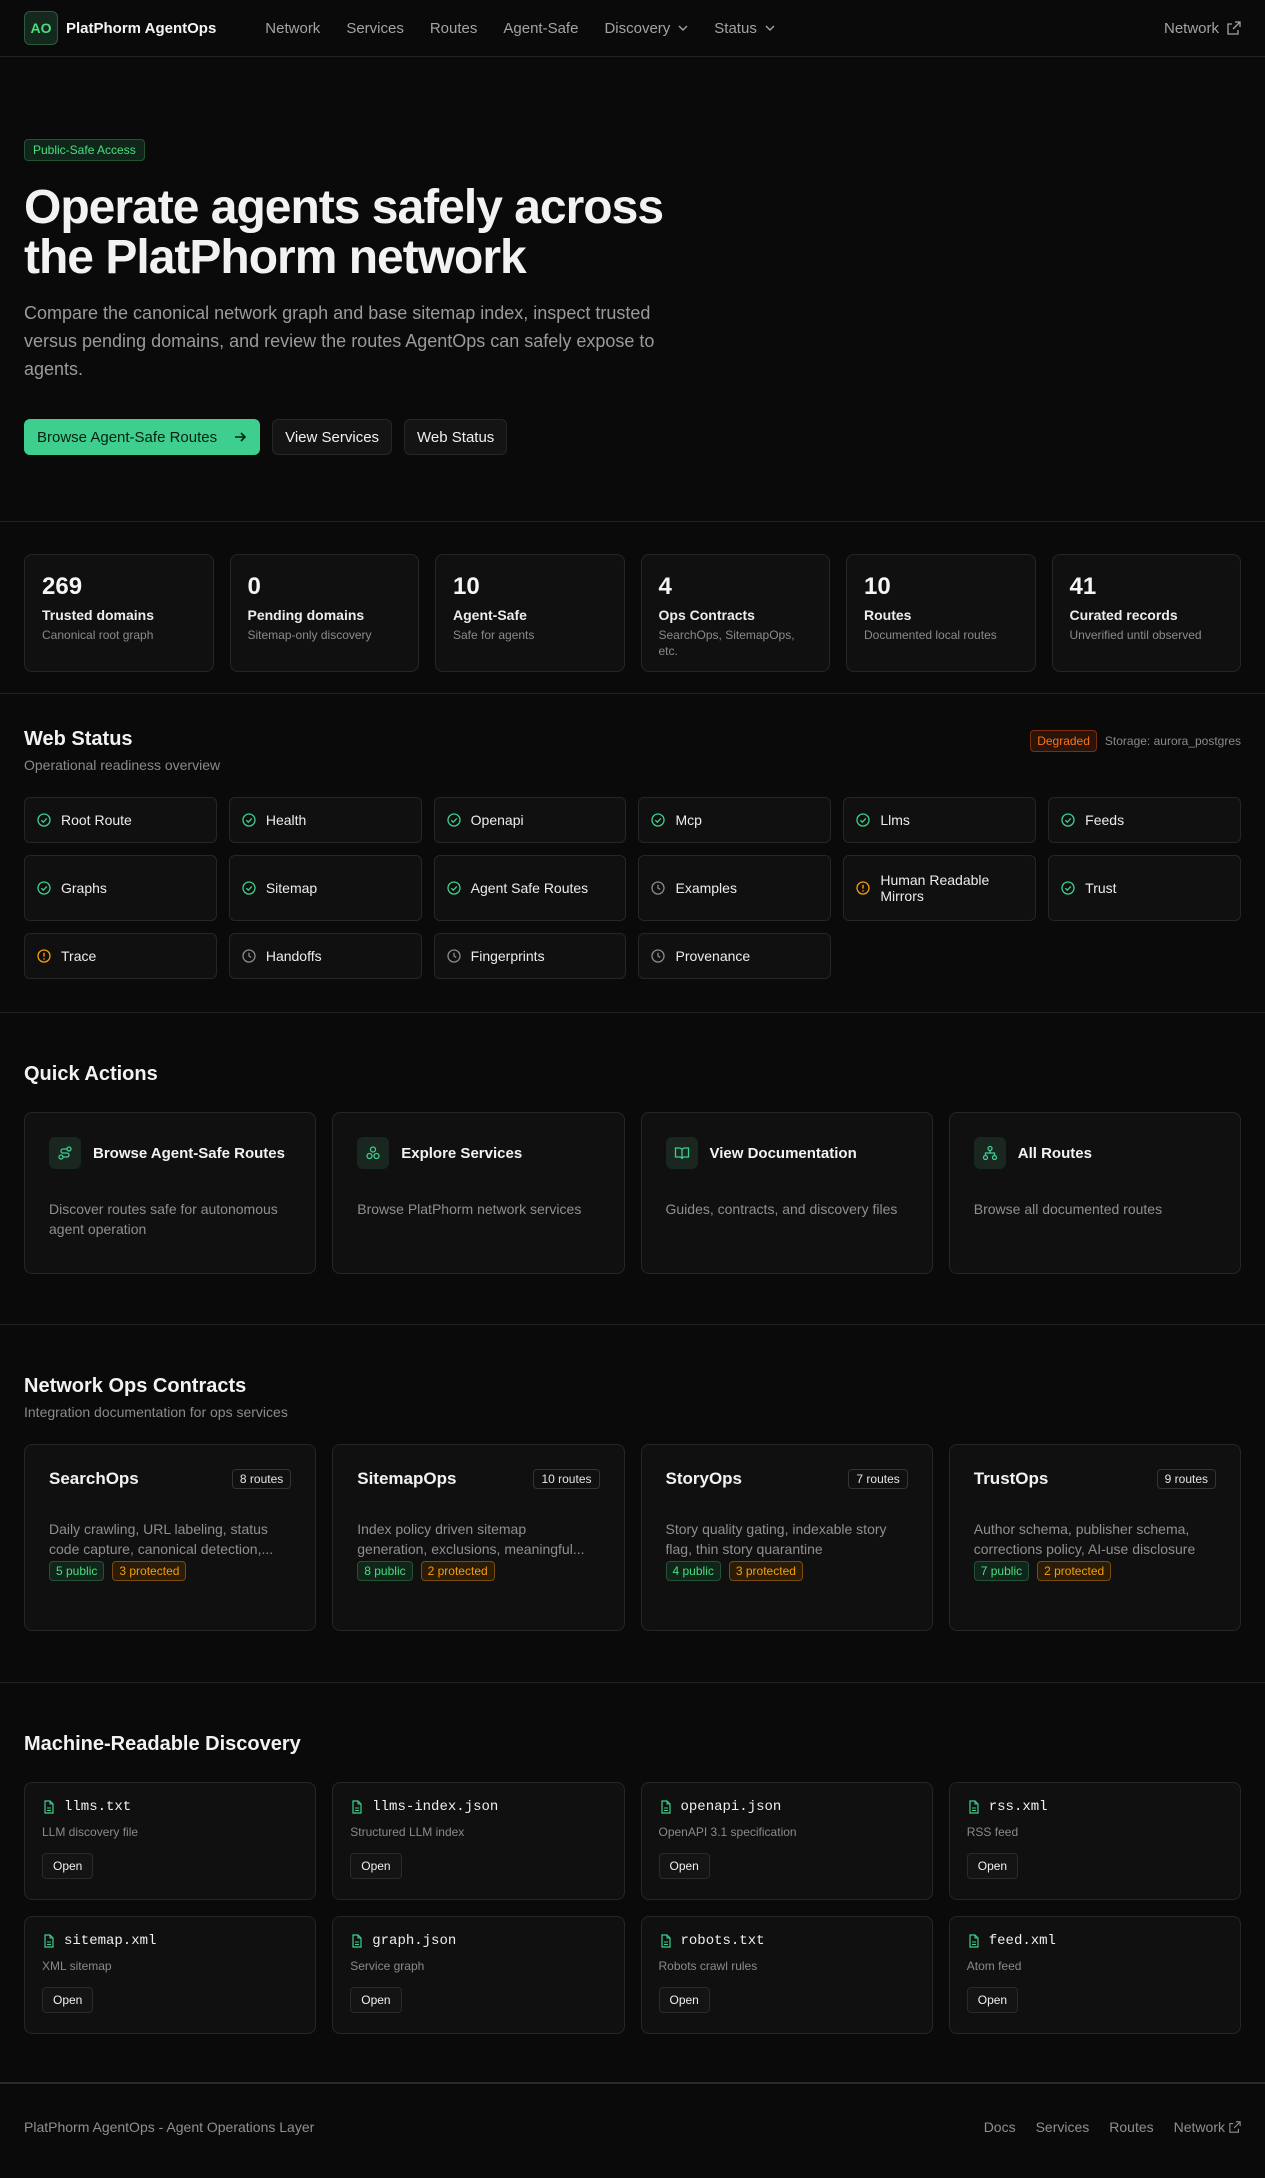  I want to click on stat-desc: Documented local routes, so click(930, 635).